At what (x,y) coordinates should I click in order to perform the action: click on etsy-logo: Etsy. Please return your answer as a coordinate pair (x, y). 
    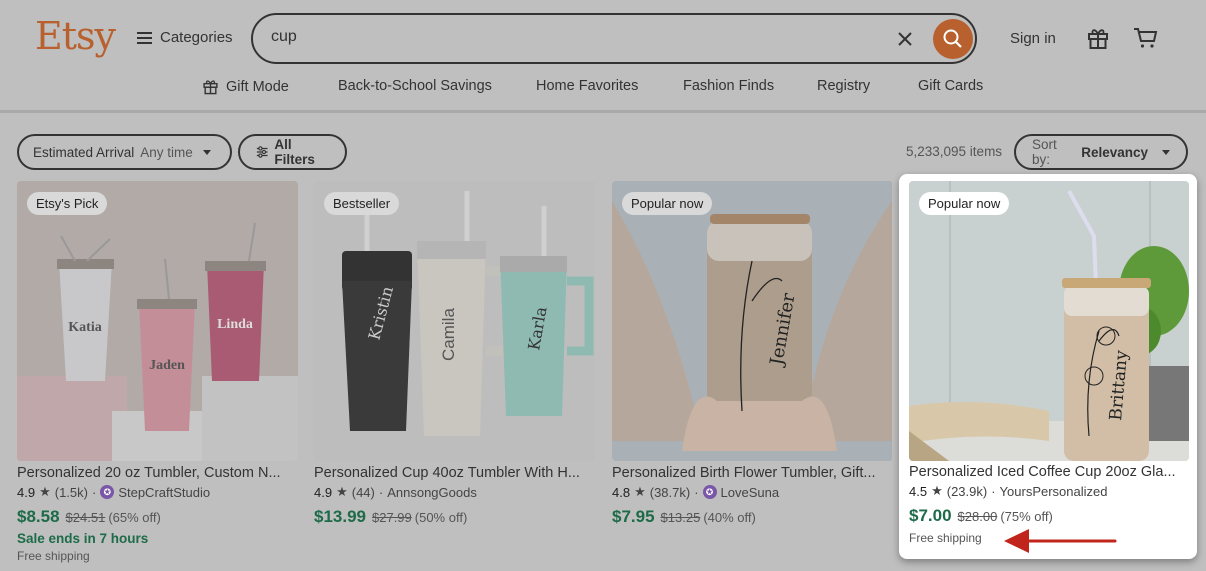
    Looking at the image, I should click on (75, 36).